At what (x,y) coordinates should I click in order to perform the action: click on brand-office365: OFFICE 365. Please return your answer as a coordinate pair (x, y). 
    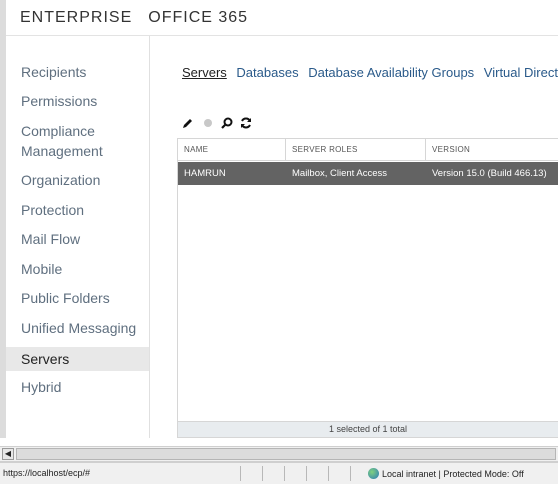
    Looking at the image, I should click on (198, 17).